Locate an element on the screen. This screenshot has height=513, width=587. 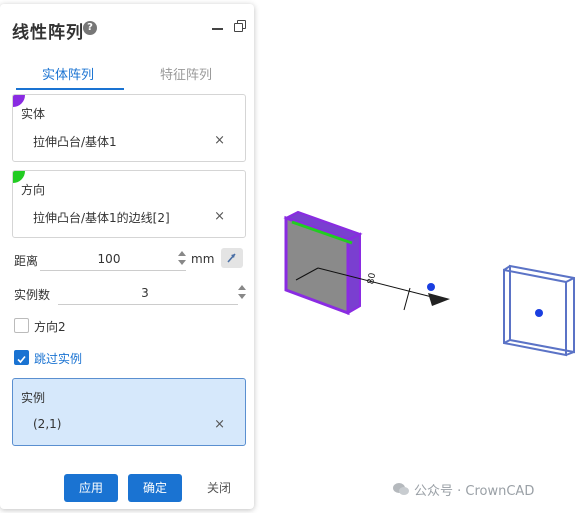
skip-instance-checkbox is located at coordinates (21, 357).